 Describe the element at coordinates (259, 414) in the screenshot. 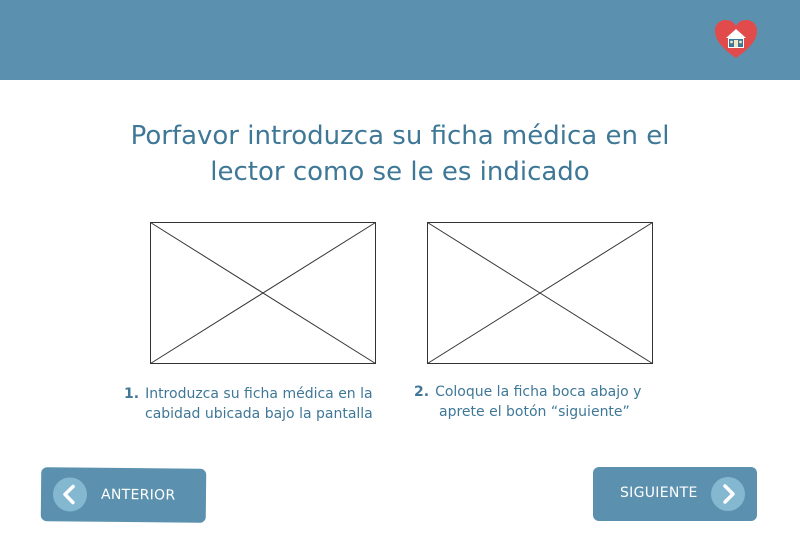

I see `step-1-line2: cabidad ubicada bajo la pantalla` at that location.